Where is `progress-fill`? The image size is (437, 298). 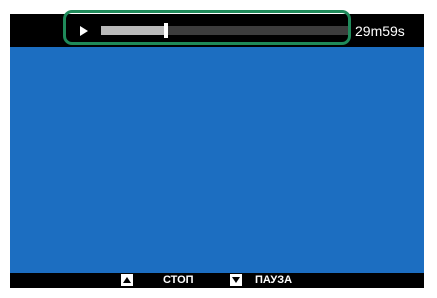 progress-fill is located at coordinates (133, 30).